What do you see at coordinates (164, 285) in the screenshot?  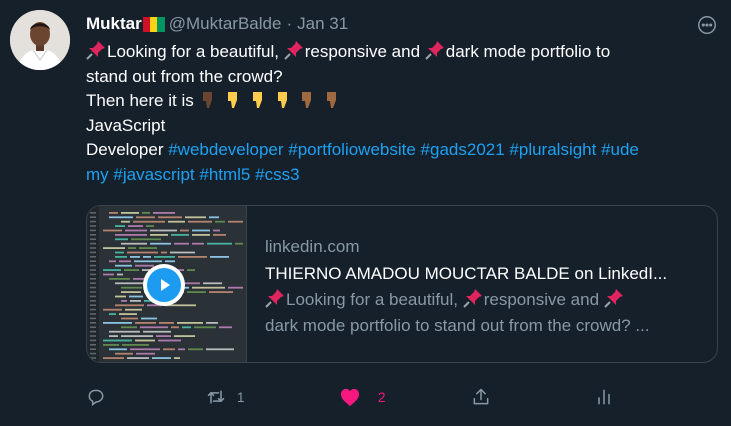 I see `play-icon` at bounding box center [164, 285].